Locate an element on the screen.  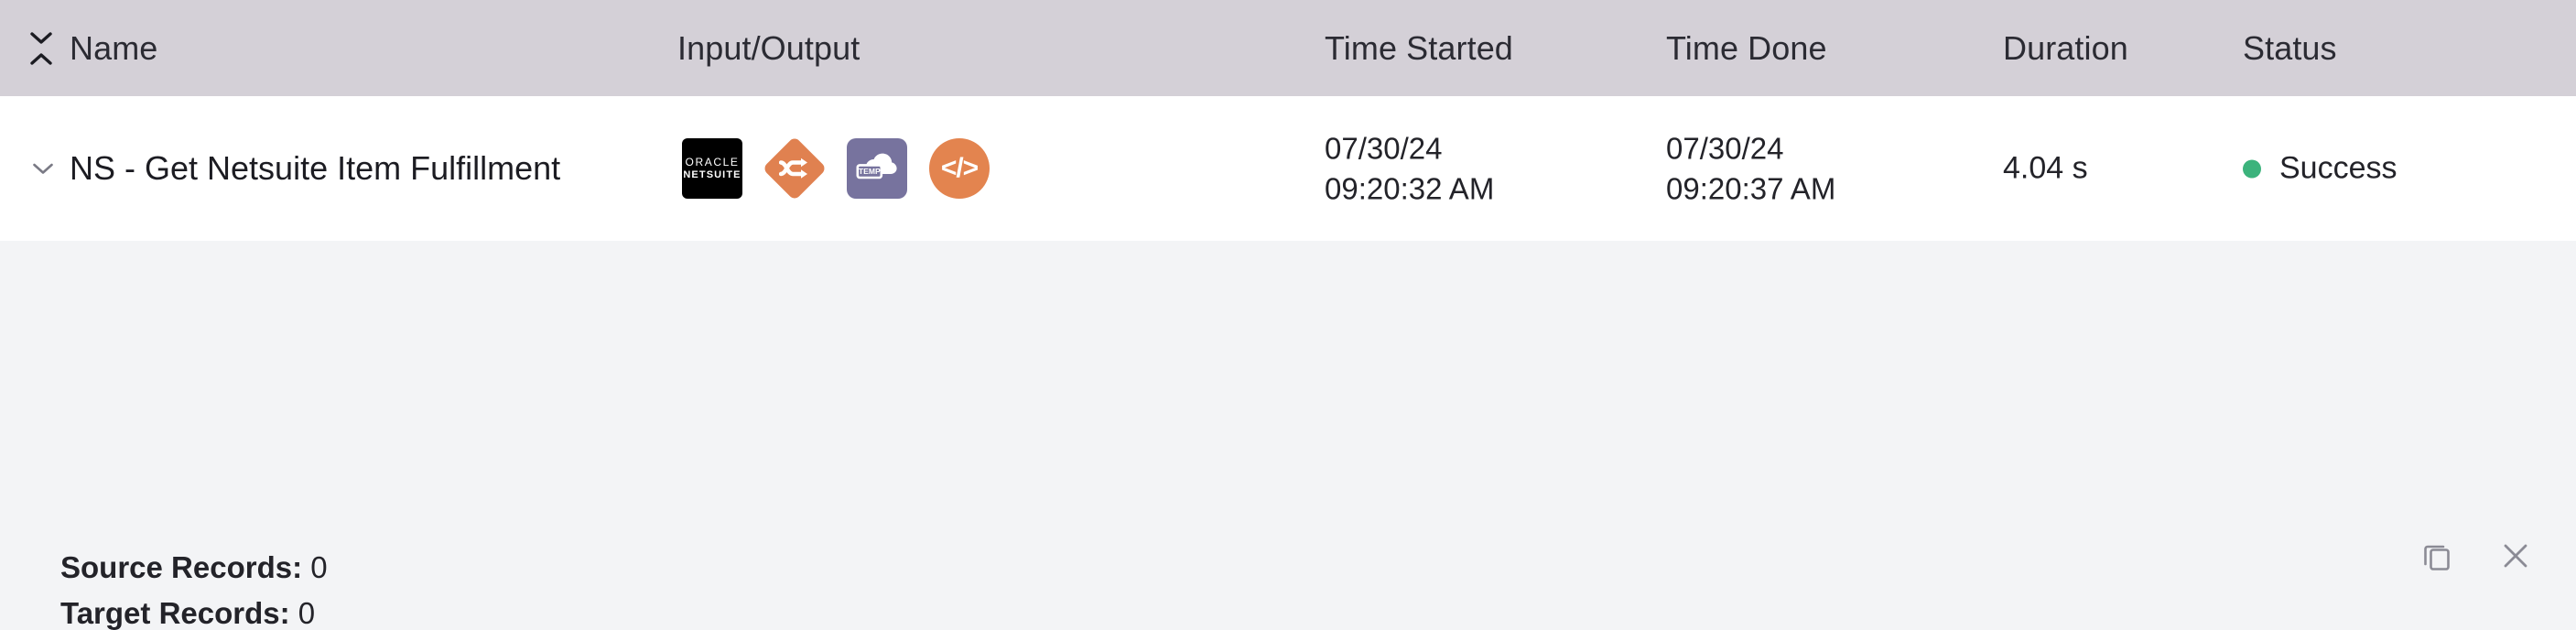
column-header-status: Status is located at coordinates (2290, 48).